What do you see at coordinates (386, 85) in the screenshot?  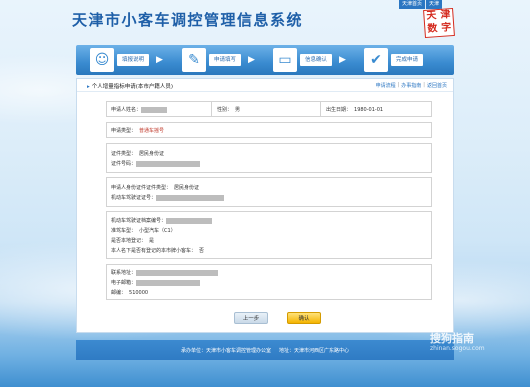 I see `link-apply-process: 申请流程` at bounding box center [386, 85].